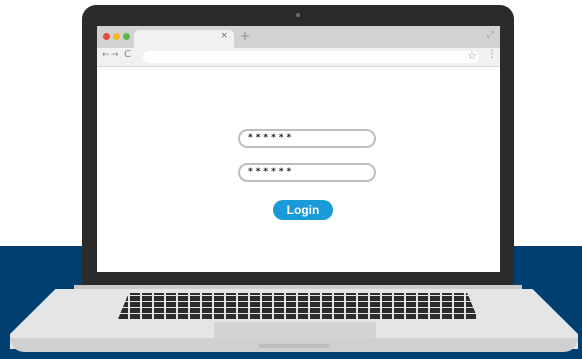 The width and height of the screenshot is (582, 359). Describe the element at coordinates (116, 36) in the screenshot. I see `minimize-window-button` at that location.